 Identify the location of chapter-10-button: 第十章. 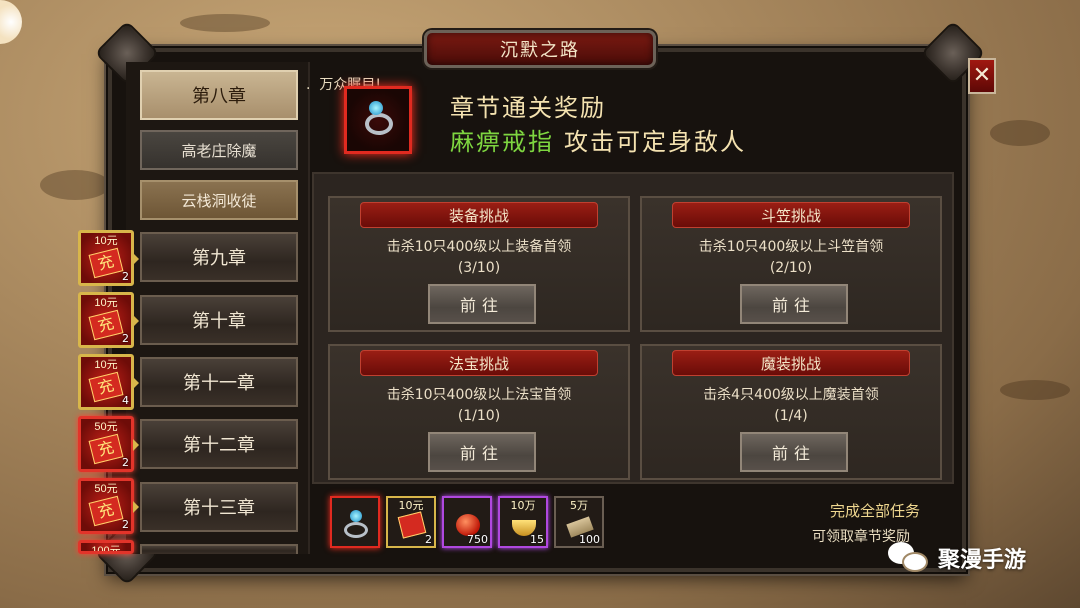
(219, 320).